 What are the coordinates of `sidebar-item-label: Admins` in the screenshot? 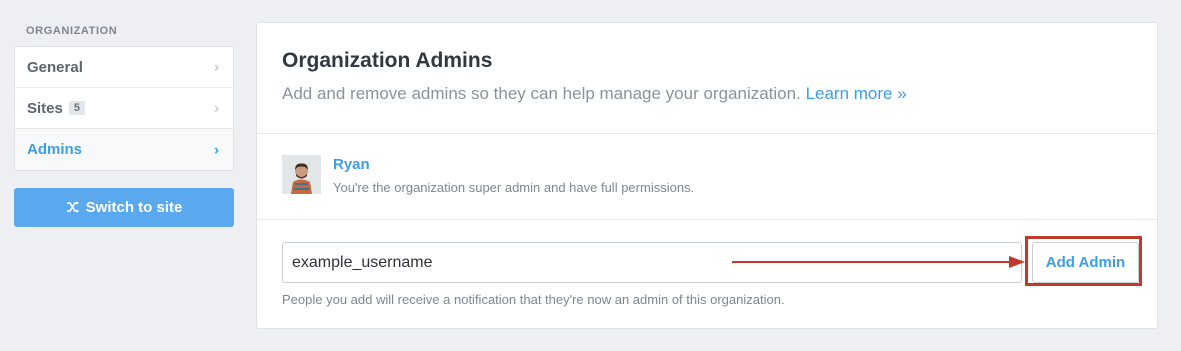 It's located at (55, 149).